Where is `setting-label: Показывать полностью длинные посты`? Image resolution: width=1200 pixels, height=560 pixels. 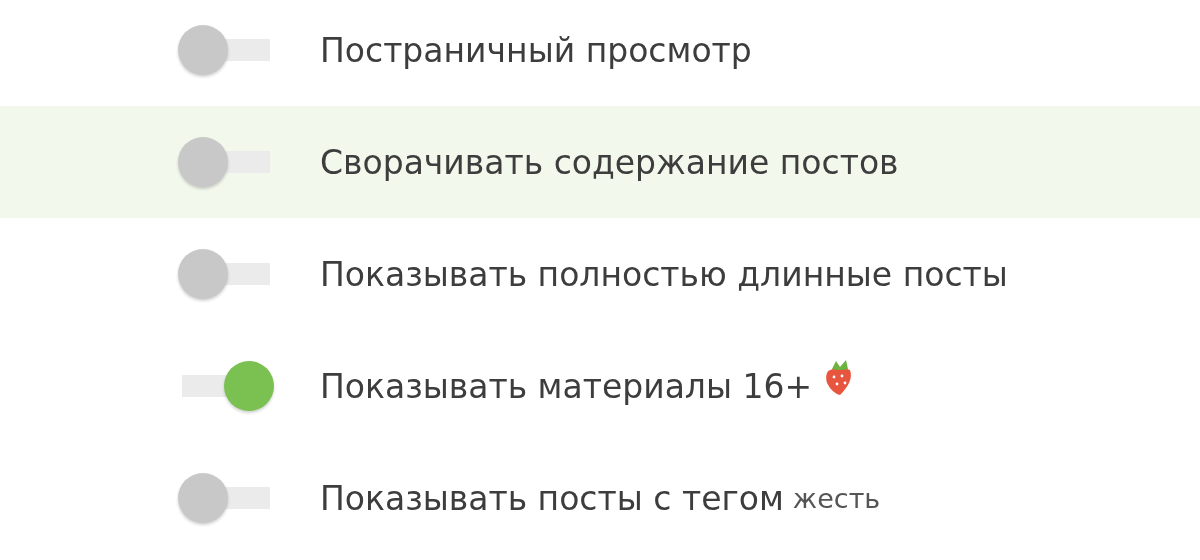 setting-label: Показывать полностью длинные посты is located at coordinates (664, 274).